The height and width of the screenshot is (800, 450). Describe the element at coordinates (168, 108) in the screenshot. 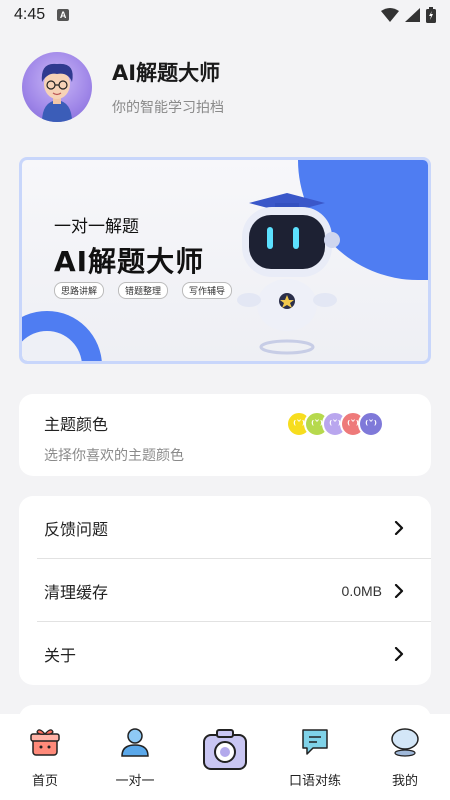

I see `app-subtitle: 你的智能学习拍档` at that location.